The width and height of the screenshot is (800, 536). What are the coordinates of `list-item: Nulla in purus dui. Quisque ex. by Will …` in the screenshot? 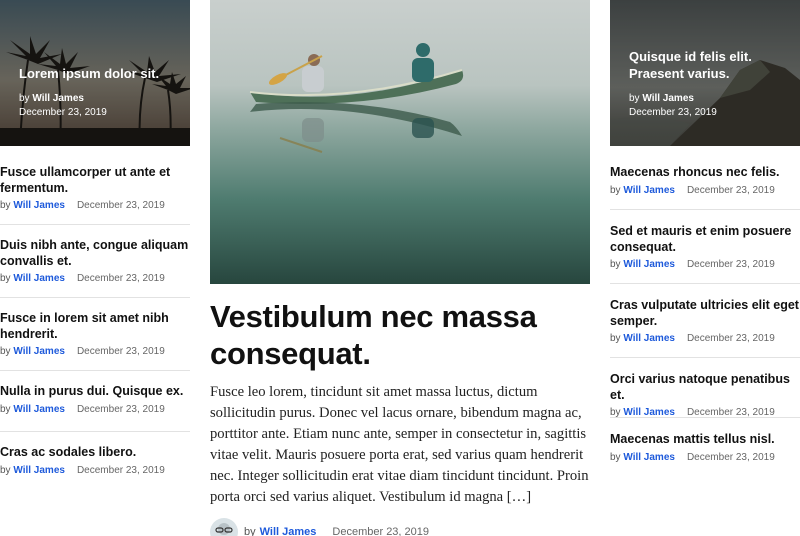 It's located at (95, 401).